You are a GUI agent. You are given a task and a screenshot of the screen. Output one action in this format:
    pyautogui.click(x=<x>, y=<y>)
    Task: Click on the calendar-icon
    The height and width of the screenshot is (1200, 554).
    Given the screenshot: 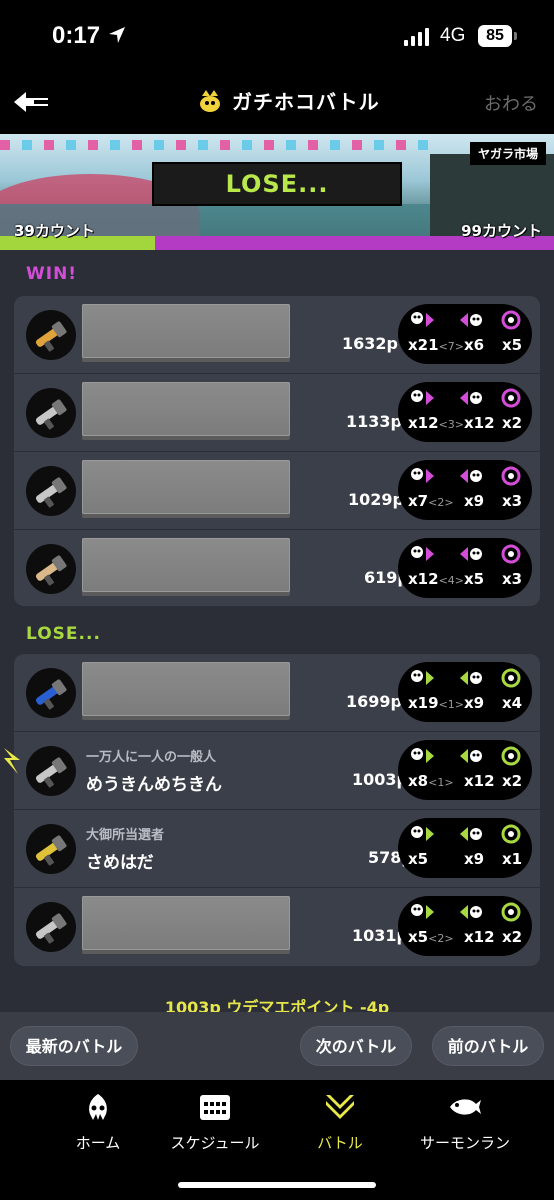 What is the action you would take?
    pyautogui.click(x=215, y=1107)
    